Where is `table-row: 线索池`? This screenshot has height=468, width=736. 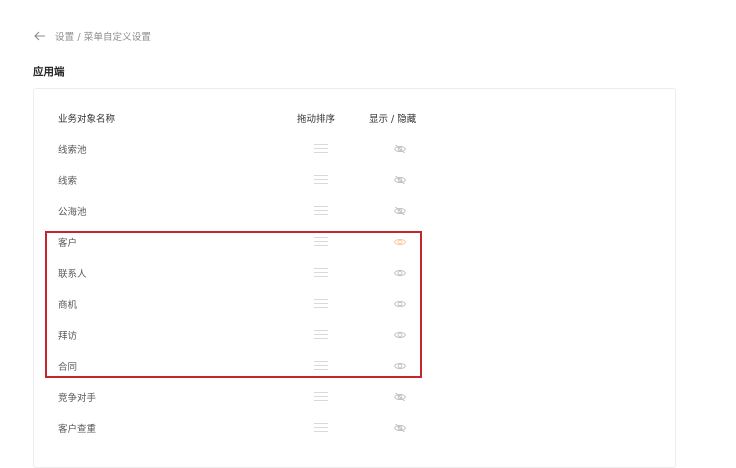 table-row: 线索池 is located at coordinates (354, 147).